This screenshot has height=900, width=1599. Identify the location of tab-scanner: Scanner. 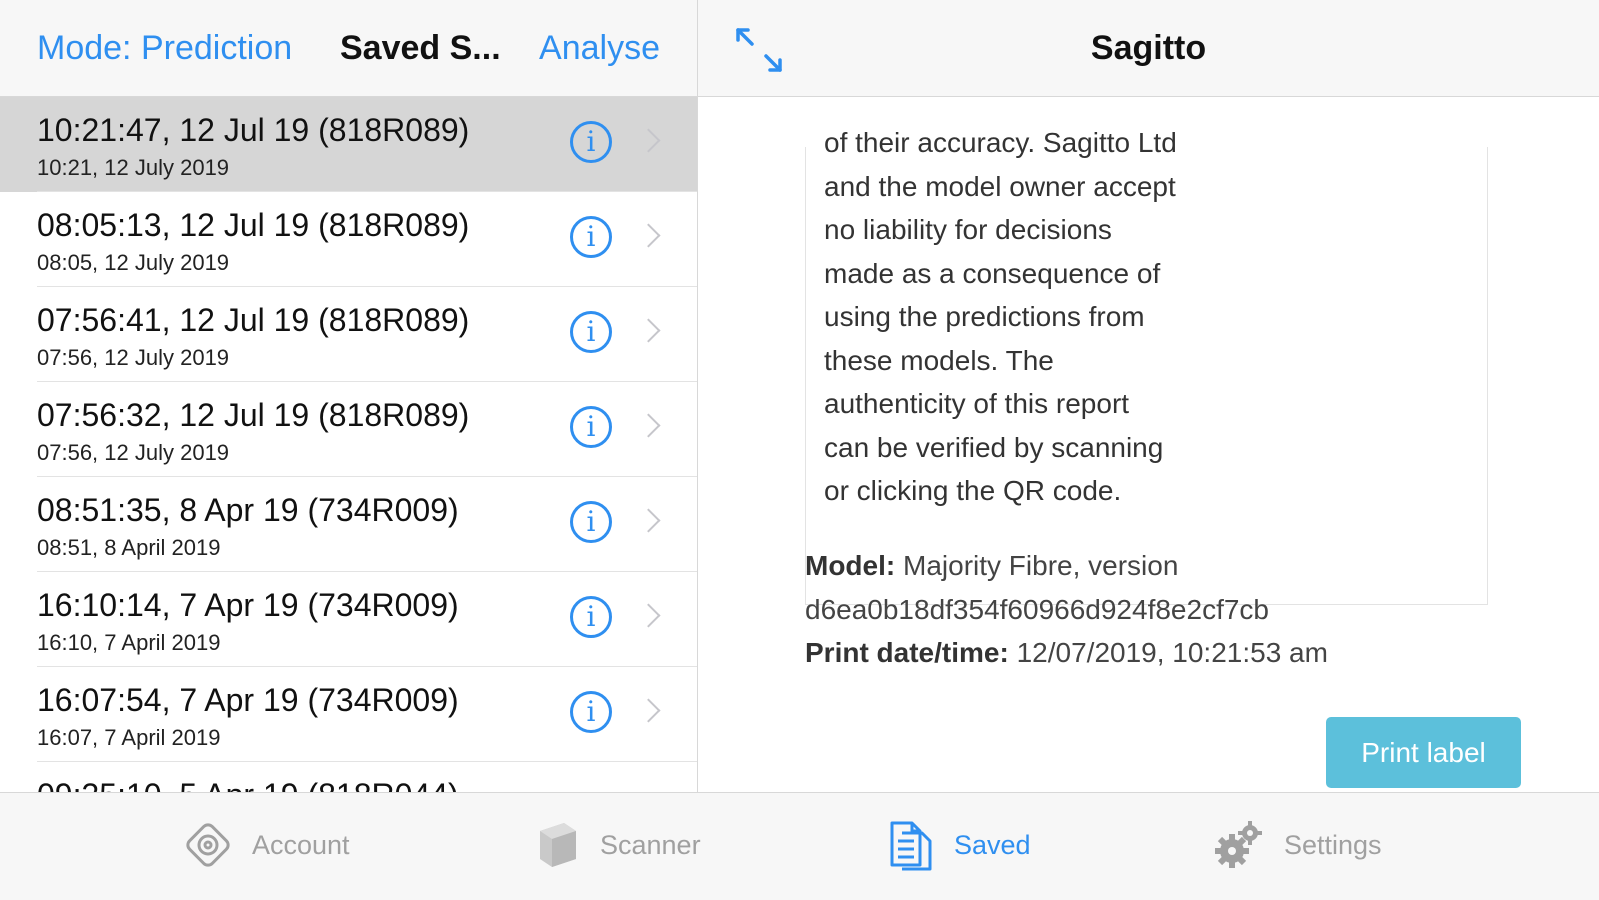
(617, 845).